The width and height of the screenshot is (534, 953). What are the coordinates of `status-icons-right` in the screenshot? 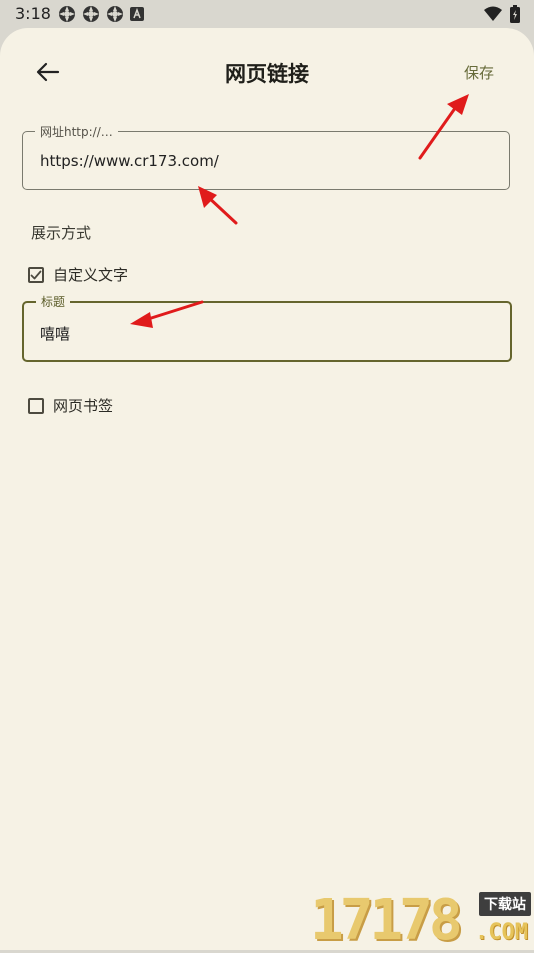 It's located at (502, 14).